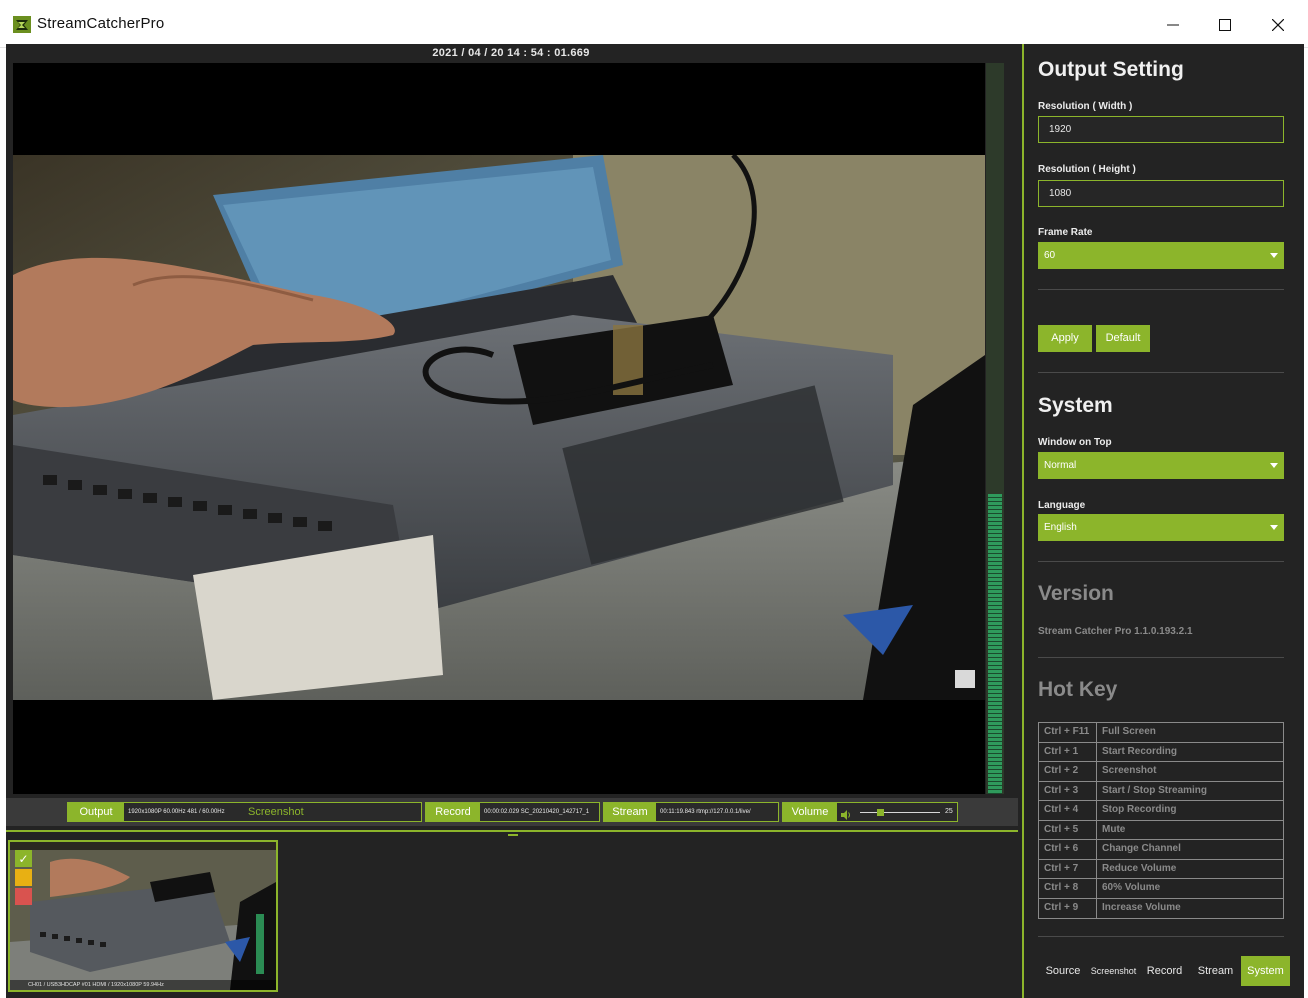 This screenshot has height=998, width=1308. Describe the element at coordinates (1215, 971) in the screenshot. I see `tab-stream: Stream` at that location.